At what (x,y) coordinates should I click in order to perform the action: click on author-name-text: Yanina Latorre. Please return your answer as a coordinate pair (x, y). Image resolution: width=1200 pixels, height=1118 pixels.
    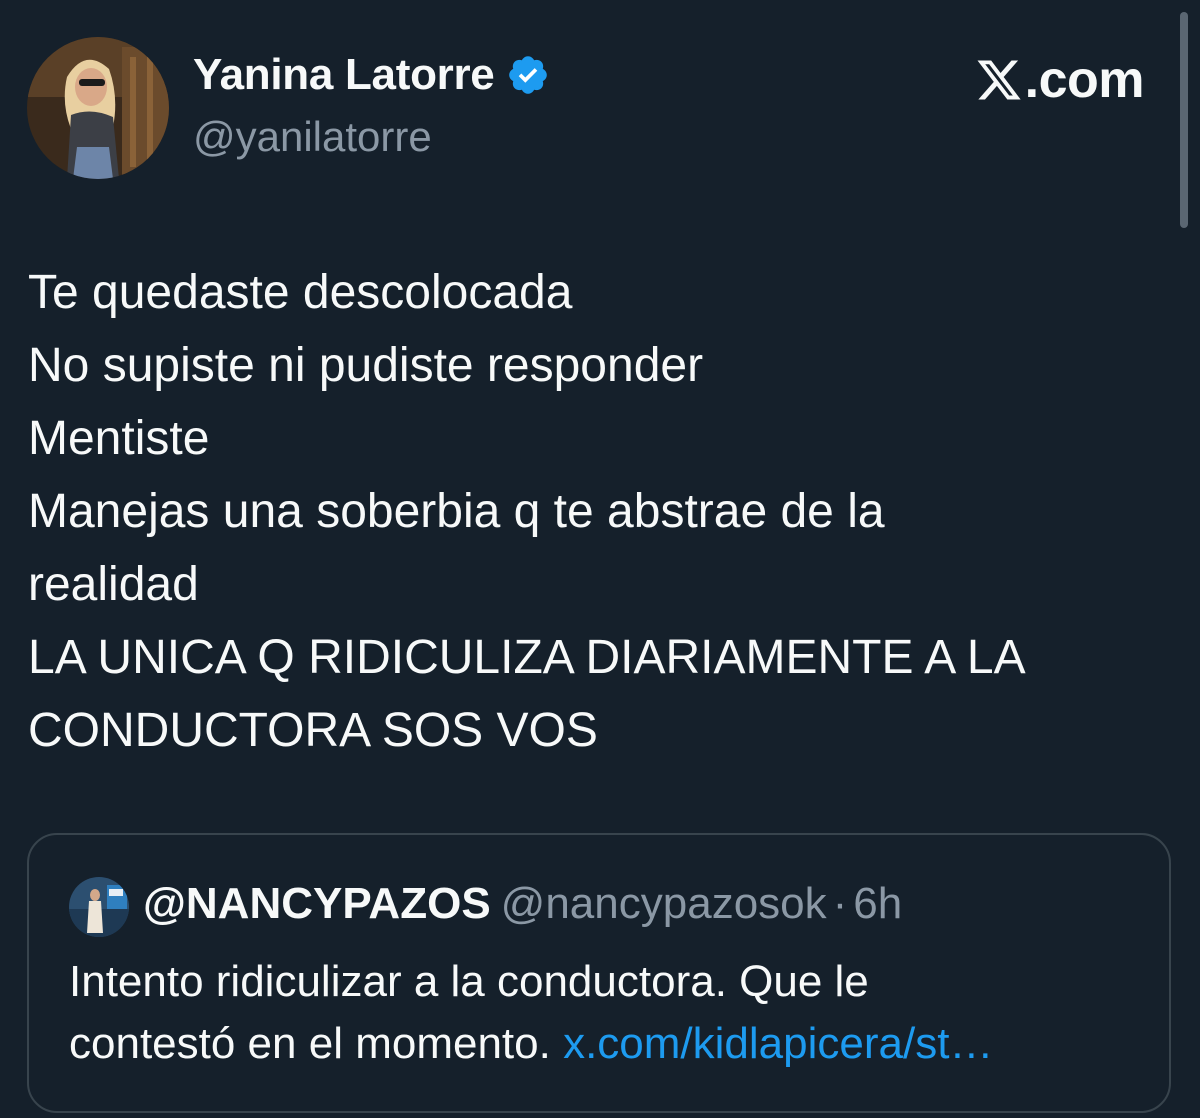
    Looking at the image, I should click on (344, 75).